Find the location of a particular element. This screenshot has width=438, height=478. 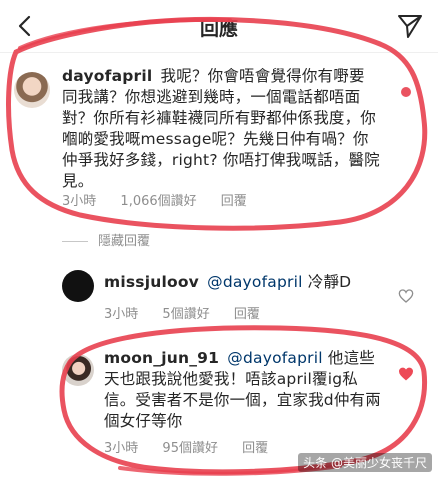

comment-likes: 5個讚好 is located at coordinates (185, 314).